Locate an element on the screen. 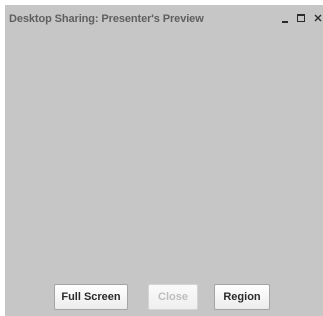  maximize-icon is located at coordinates (301, 18).